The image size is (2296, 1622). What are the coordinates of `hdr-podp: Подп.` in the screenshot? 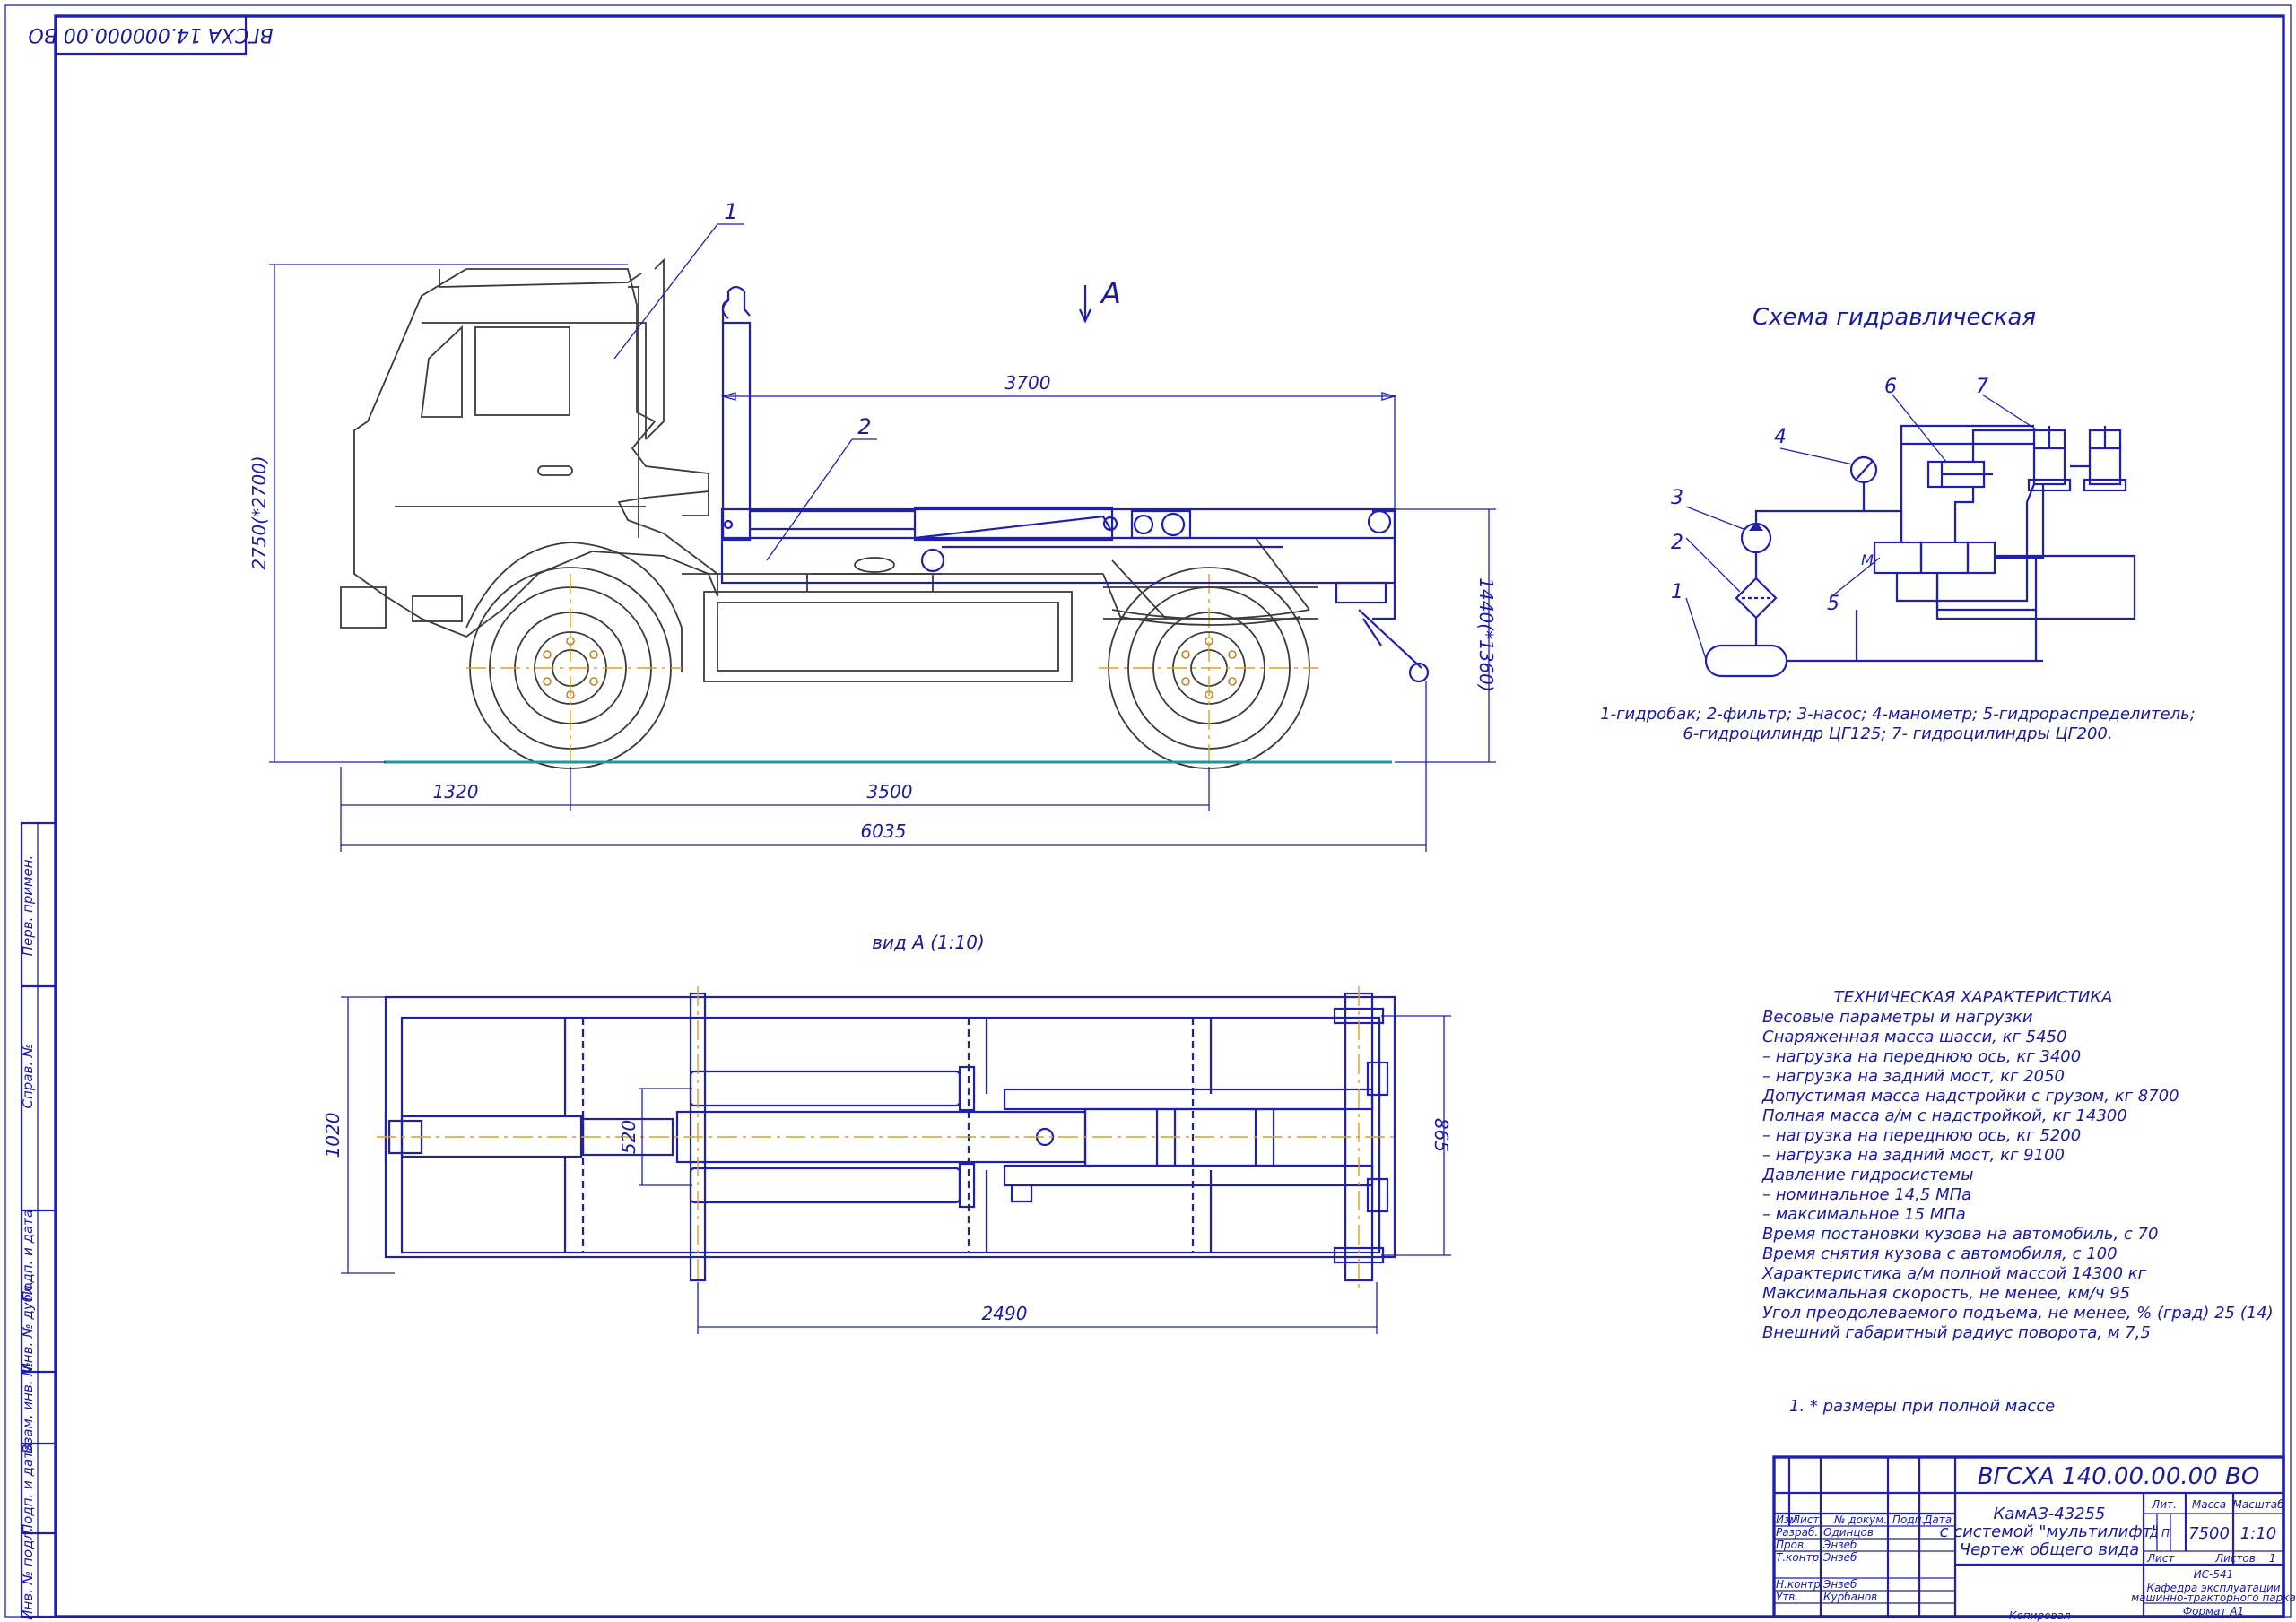 It's located at (1908, 1520).